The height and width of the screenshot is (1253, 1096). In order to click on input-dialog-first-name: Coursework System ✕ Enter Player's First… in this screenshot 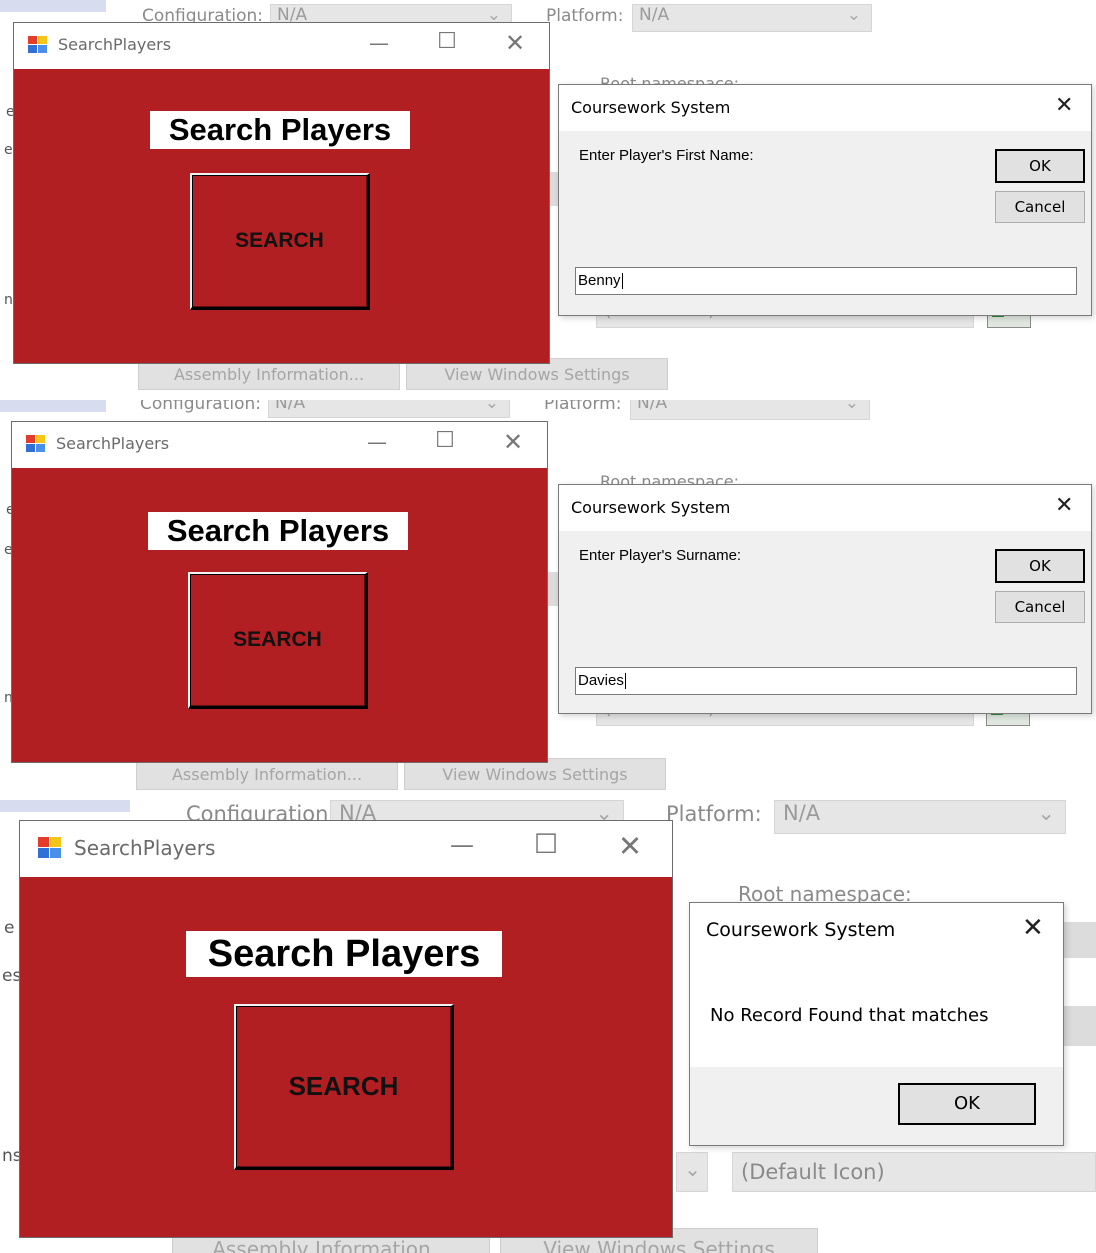, I will do `click(825, 200)`.